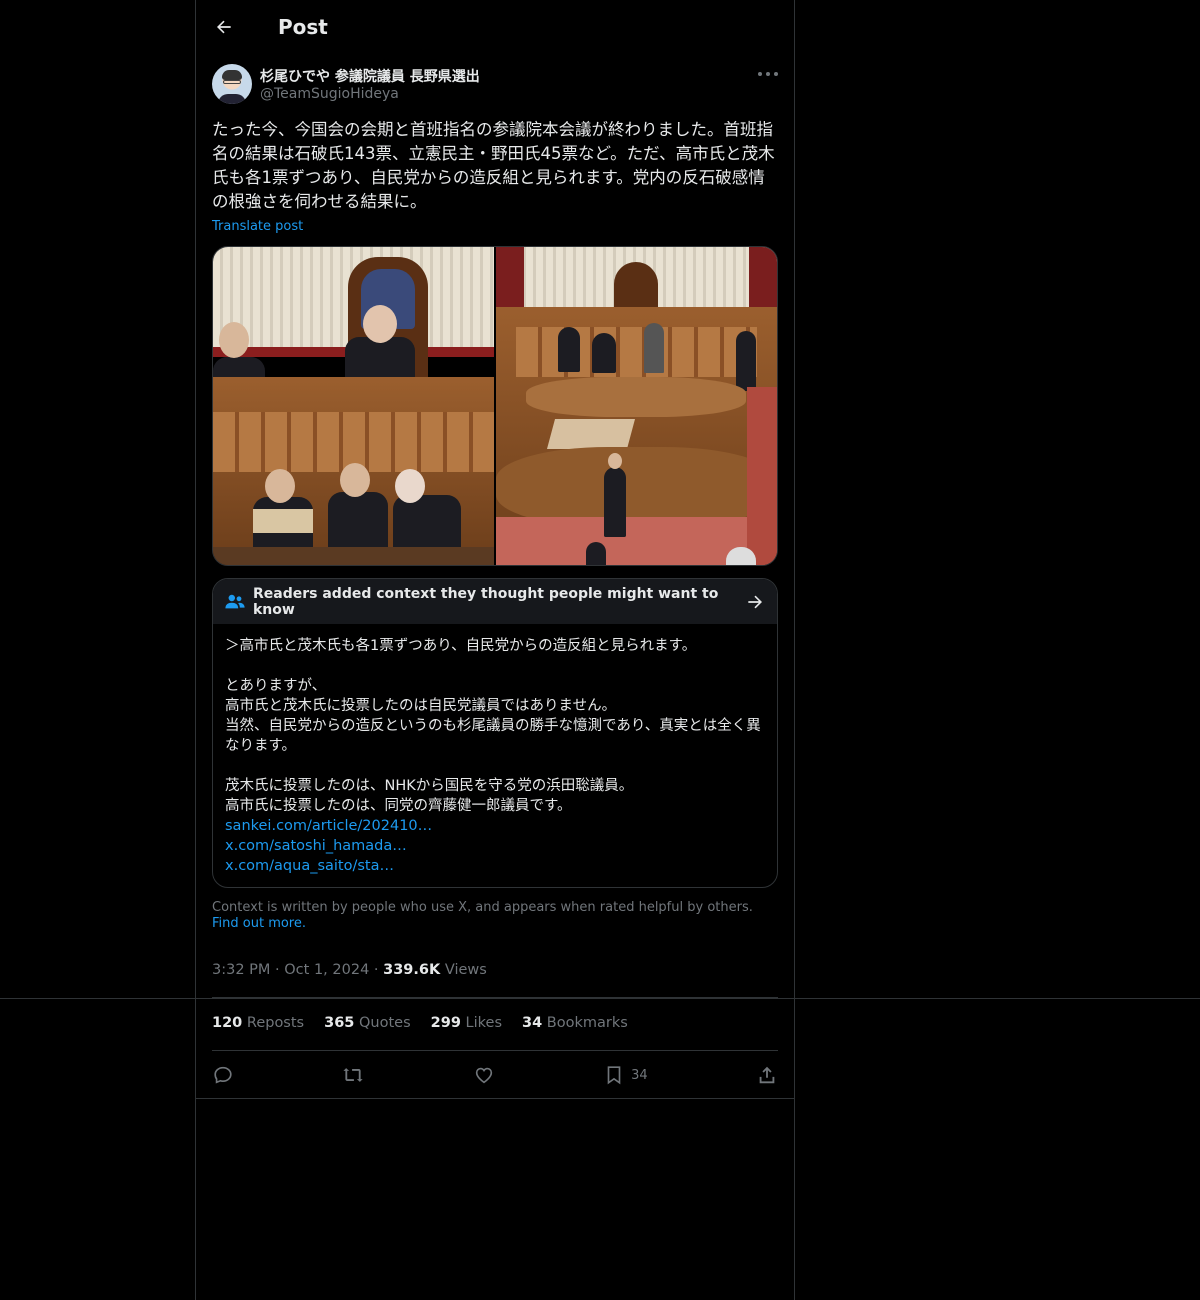  I want to click on post-actions: 34, so click(495, 1075).